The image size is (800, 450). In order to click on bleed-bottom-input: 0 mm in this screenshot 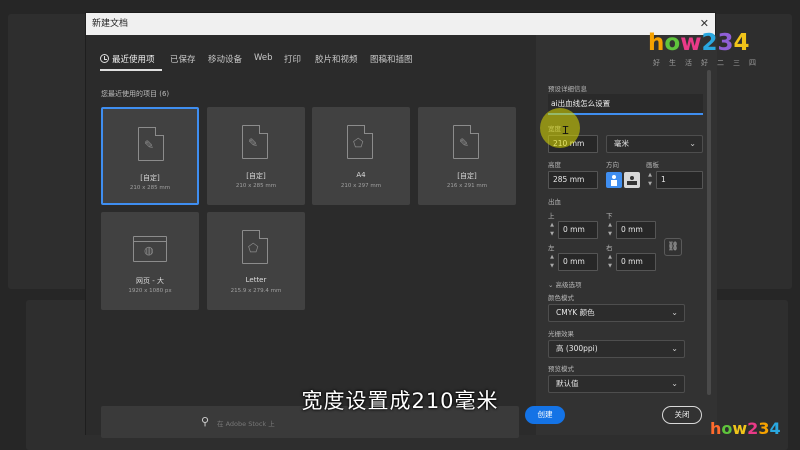, I will do `click(636, 230)`.